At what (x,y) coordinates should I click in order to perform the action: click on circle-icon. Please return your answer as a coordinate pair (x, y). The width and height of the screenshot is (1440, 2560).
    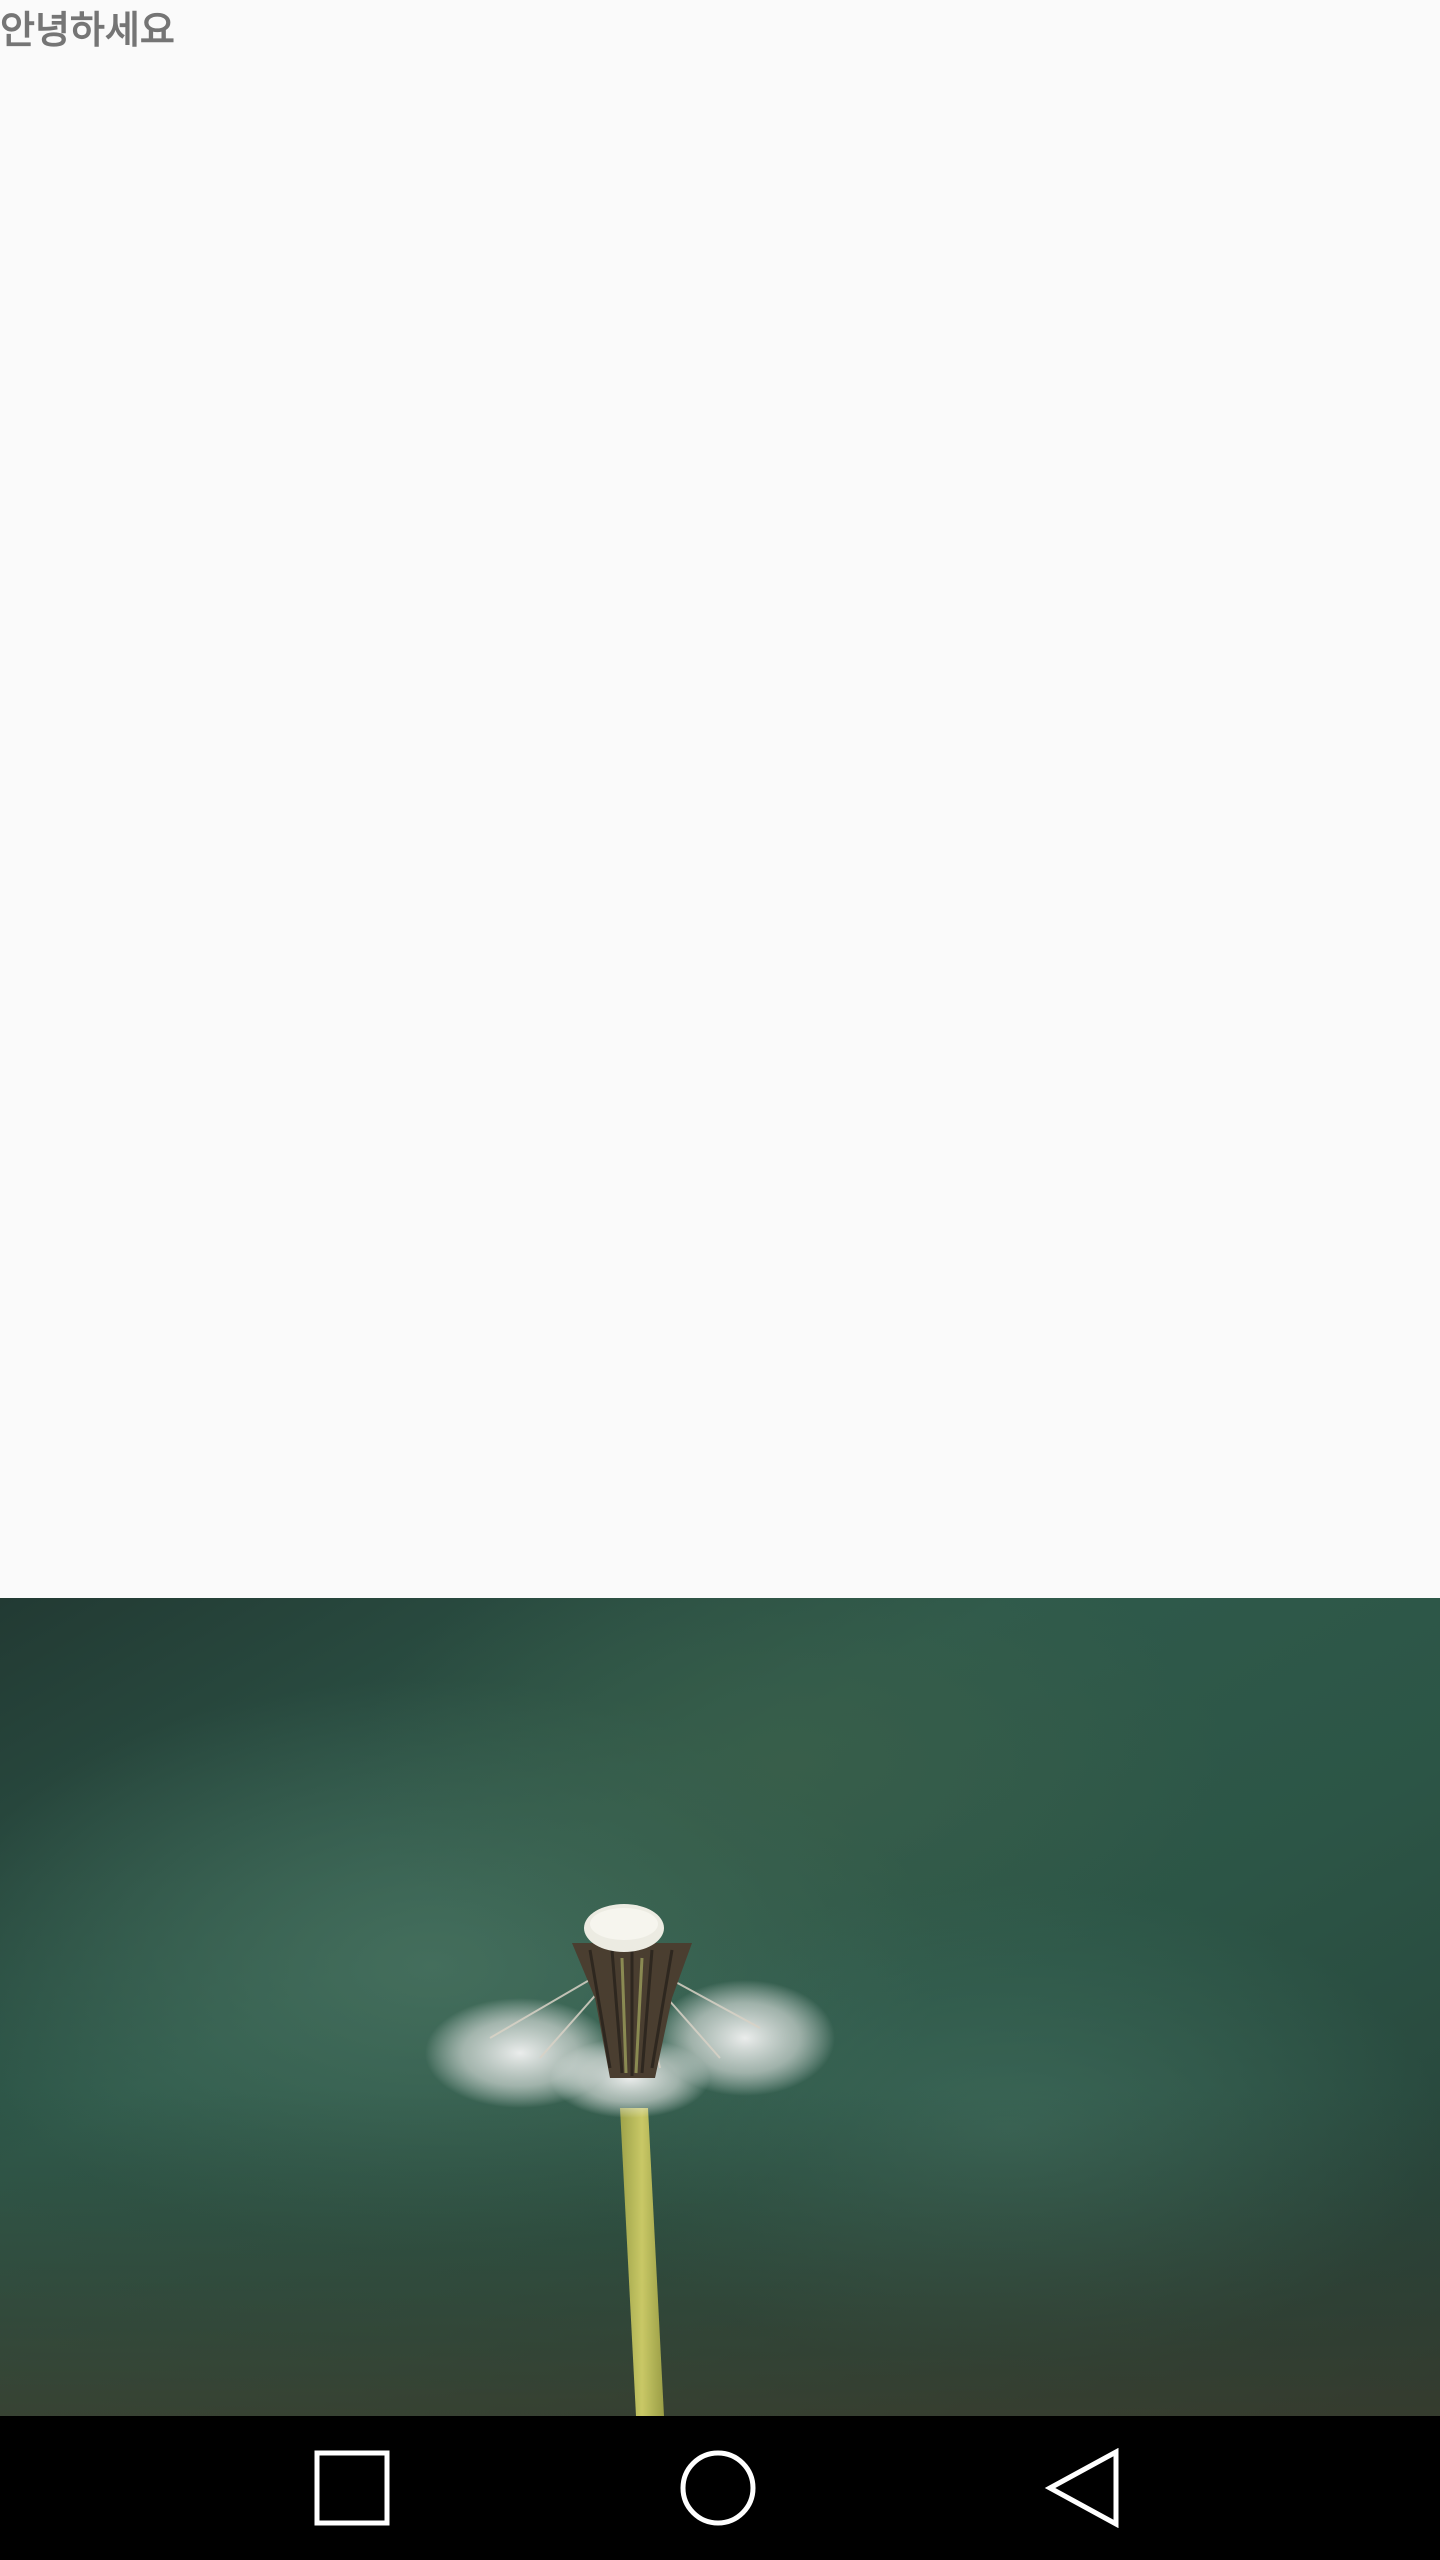
    Looking at the image, I should click on (718, 2488).